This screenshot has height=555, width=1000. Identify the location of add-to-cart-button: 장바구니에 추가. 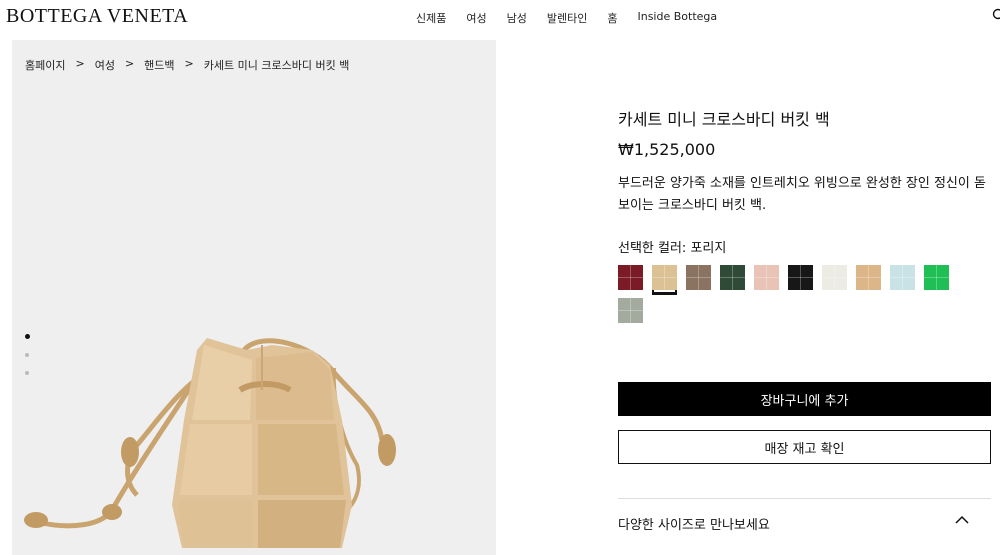
(804, 399).